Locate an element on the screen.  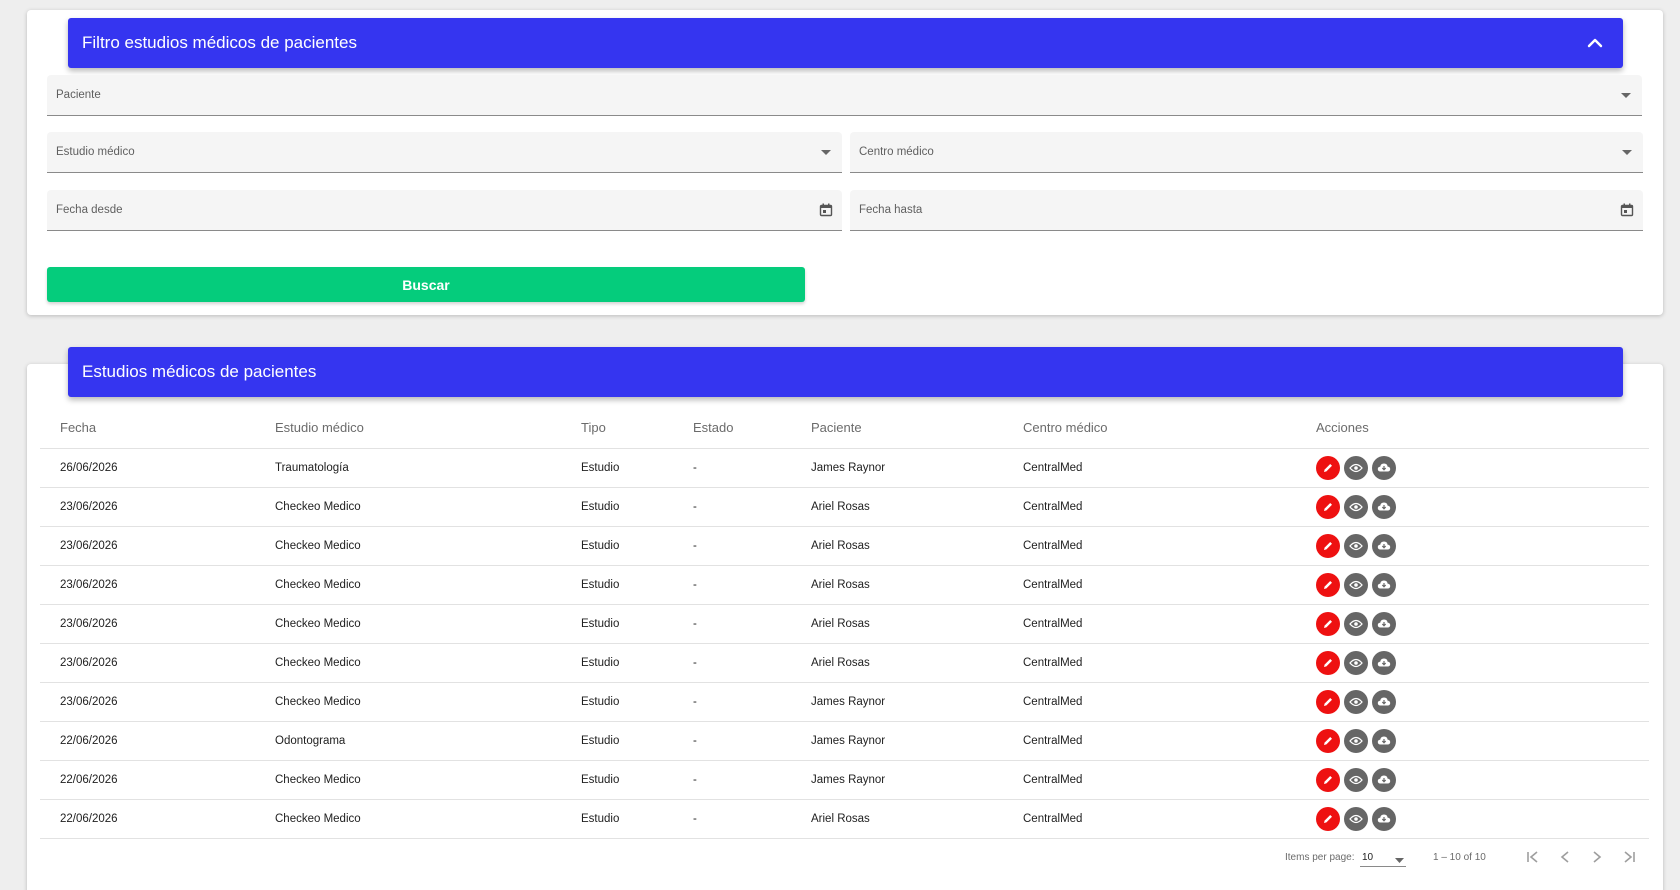
fecha-cell: 22/06/2026 is located at coordinates (157, 741).